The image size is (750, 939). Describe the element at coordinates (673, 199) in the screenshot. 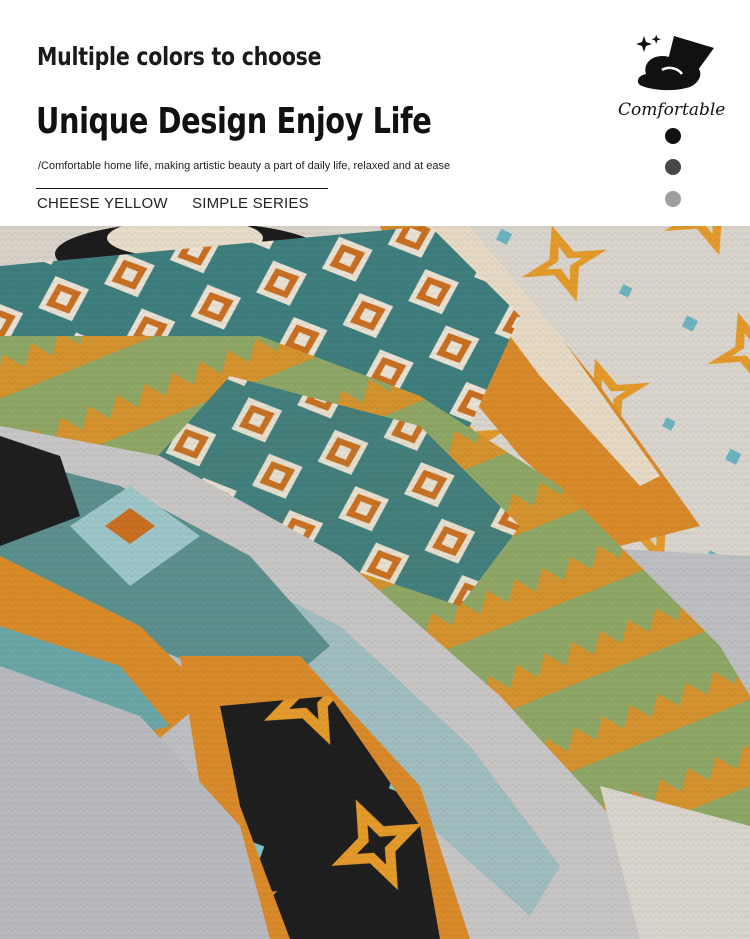

I see `color-option-light-gray` at that location.